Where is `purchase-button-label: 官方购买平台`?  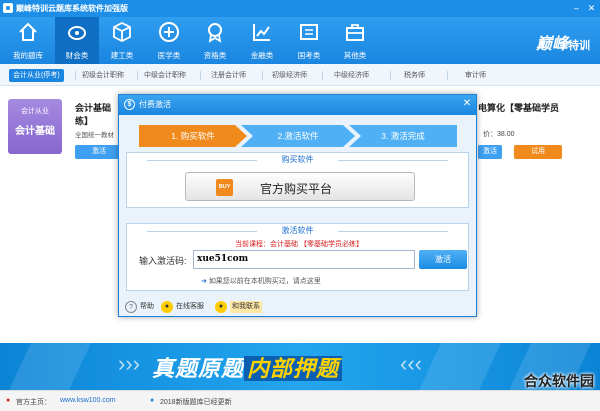 purchase-button-label: 官方购买平台 is located at coordinates (296, 189).